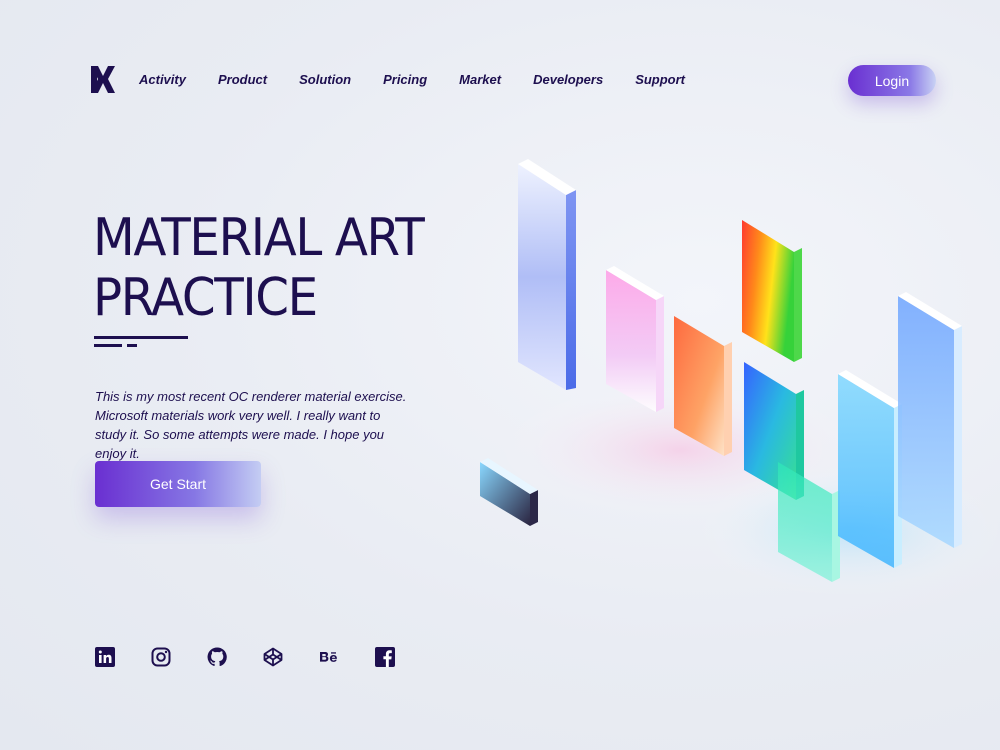  Describe the element at coordinates (385, 657) in the screenshot. I see `facebook-icon` at that location.